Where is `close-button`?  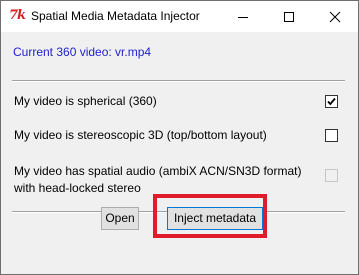
close-button is located at coordinates (335, 16).